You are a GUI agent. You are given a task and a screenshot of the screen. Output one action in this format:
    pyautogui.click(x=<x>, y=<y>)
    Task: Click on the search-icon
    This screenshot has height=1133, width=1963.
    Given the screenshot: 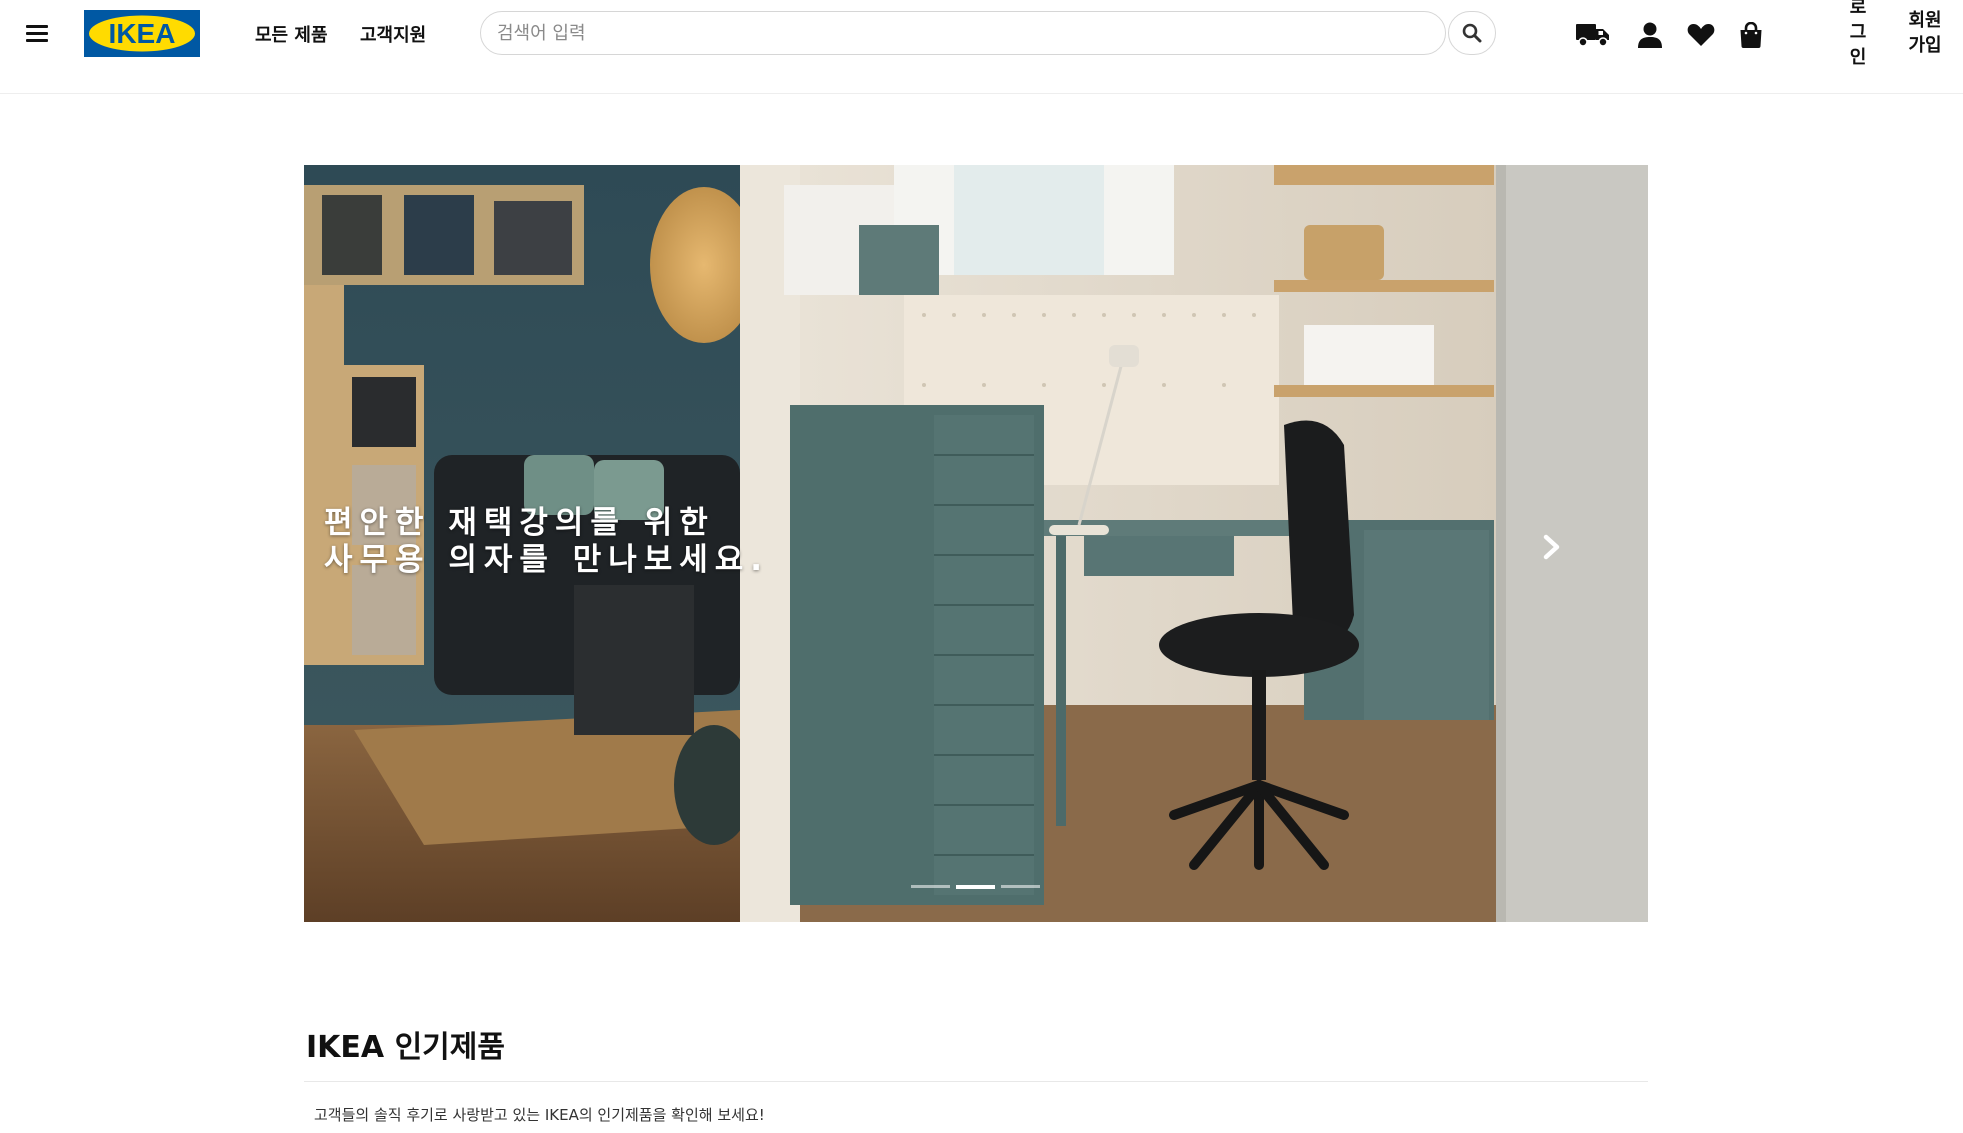 What is the action you would take?
    pyautogui.click(x=1472, y=33)
    